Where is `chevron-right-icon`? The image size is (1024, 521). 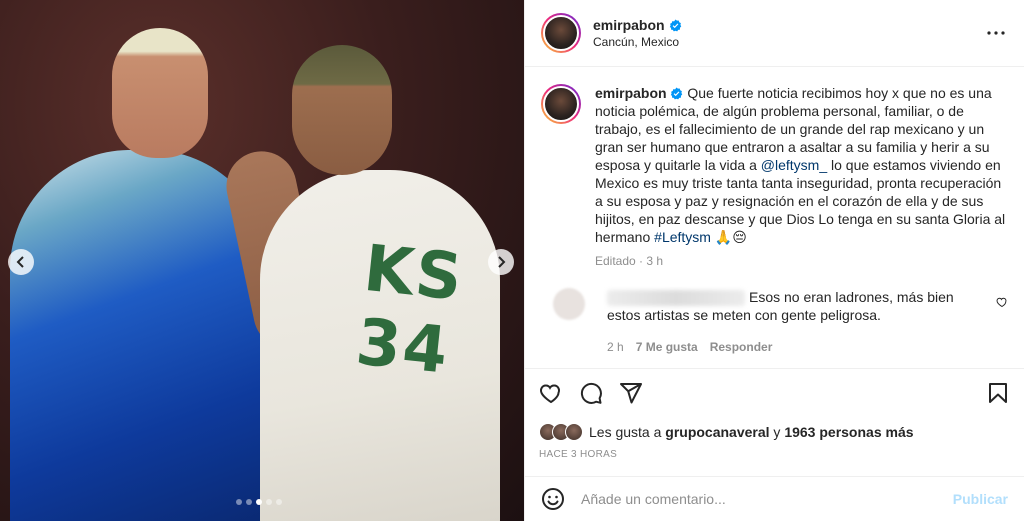
chevron-right-icon is located at coordinates (502, 262).